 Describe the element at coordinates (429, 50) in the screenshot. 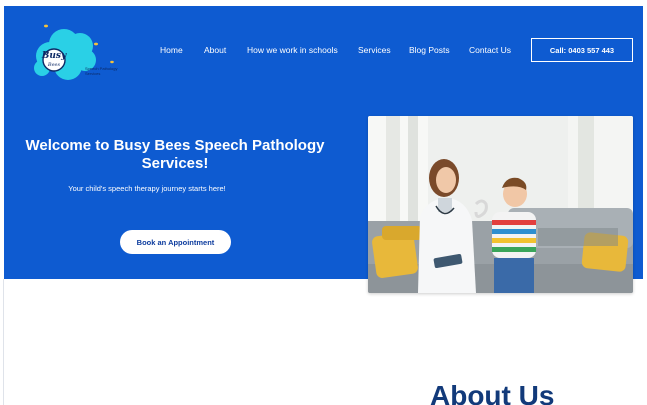

I see `nav-item-blog: Blog Posts` at that location.